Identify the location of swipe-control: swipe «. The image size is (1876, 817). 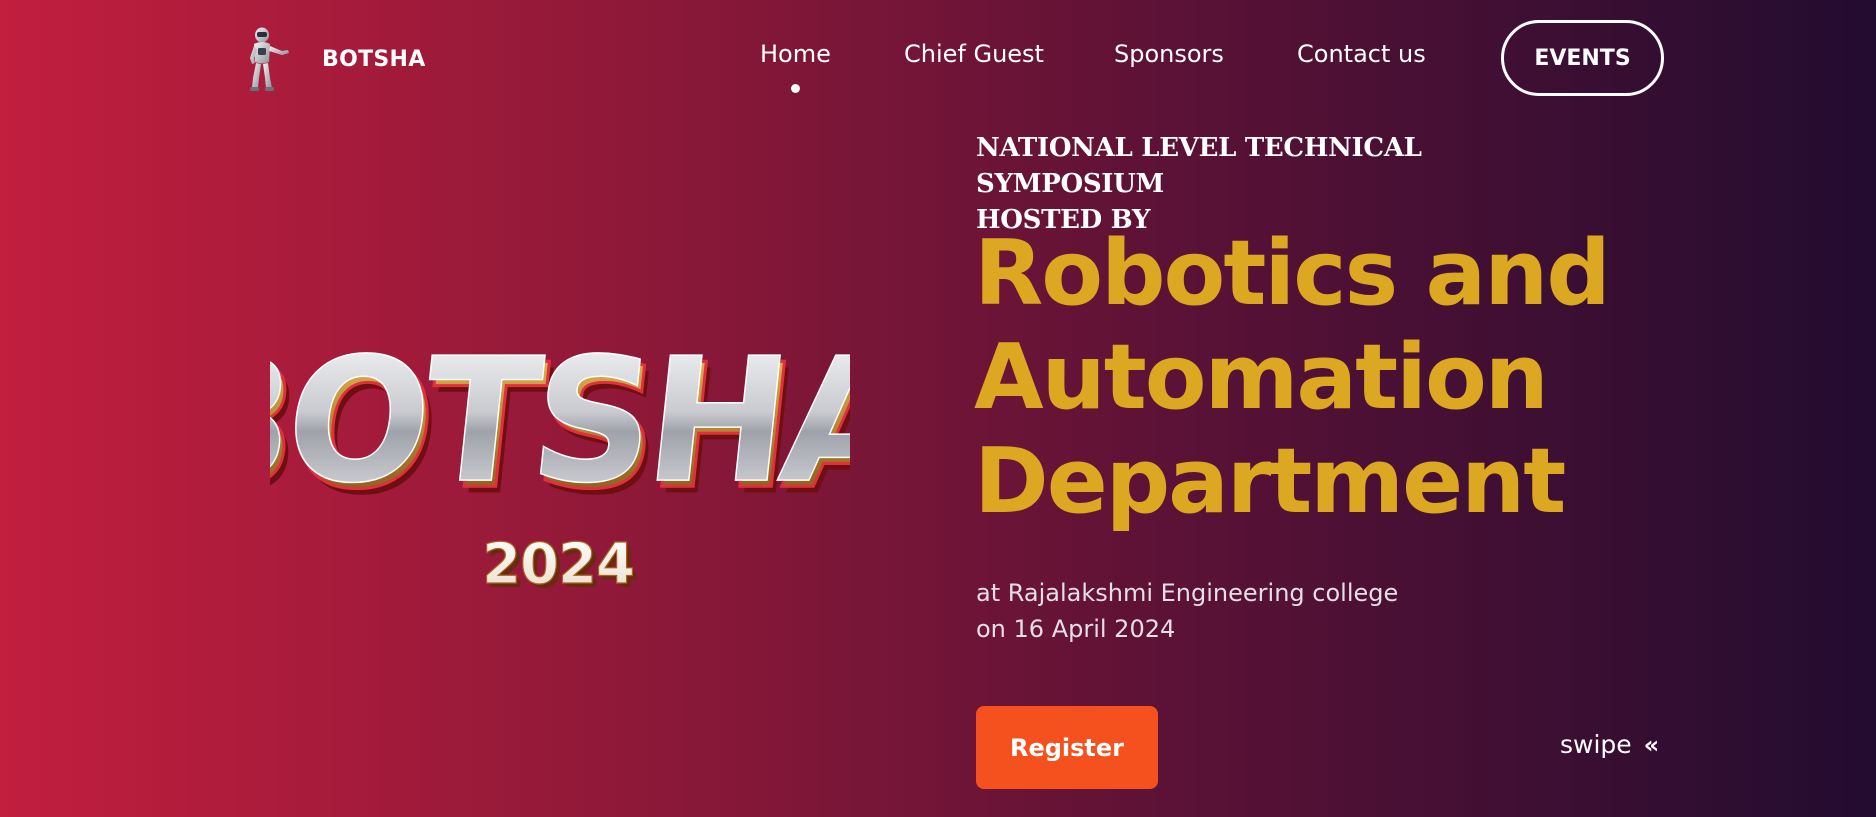
(1609, 744).